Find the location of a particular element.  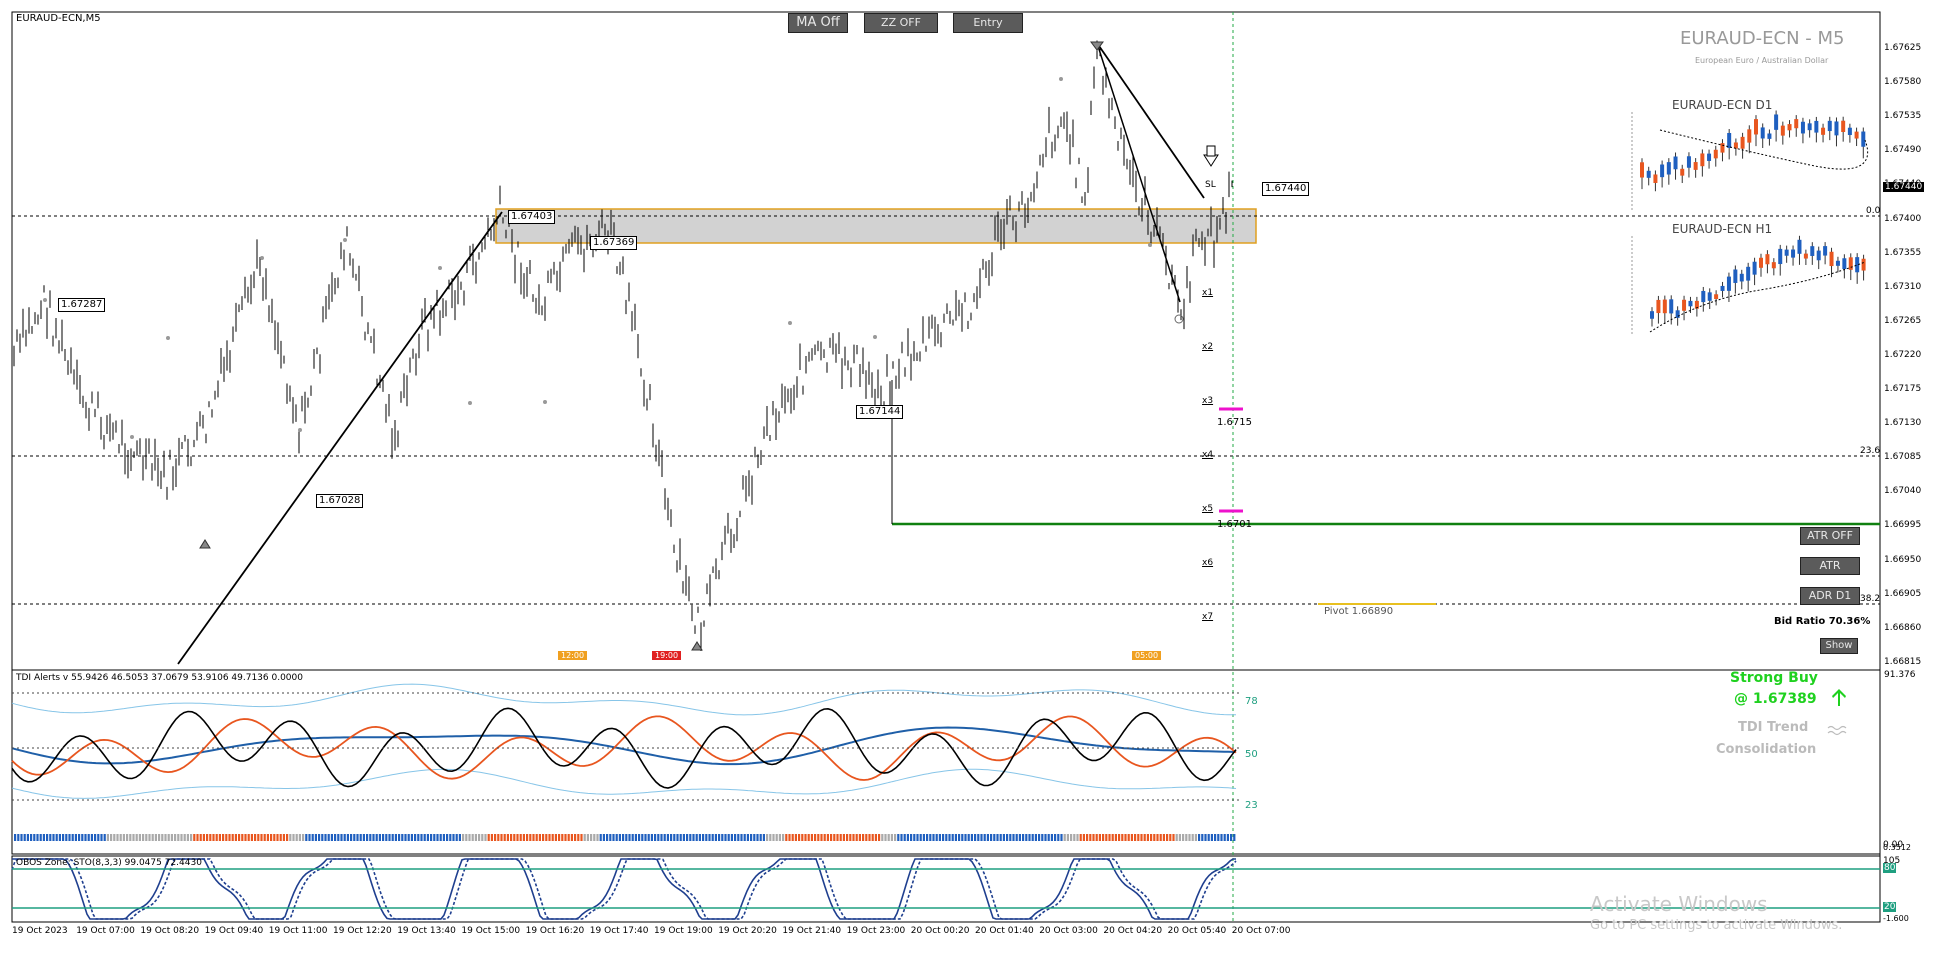

price-label: 1.67287 is located at coordinates (82, 305).